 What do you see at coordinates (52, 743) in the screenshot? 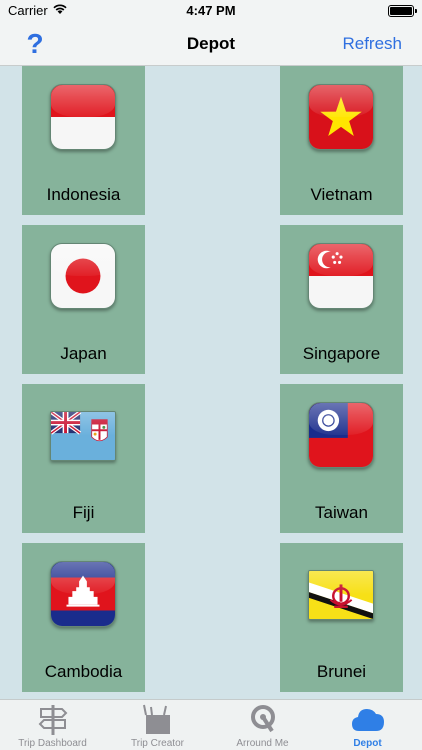
I see `tab-label: Trip Dashboard` at bounding box center [52, 743].